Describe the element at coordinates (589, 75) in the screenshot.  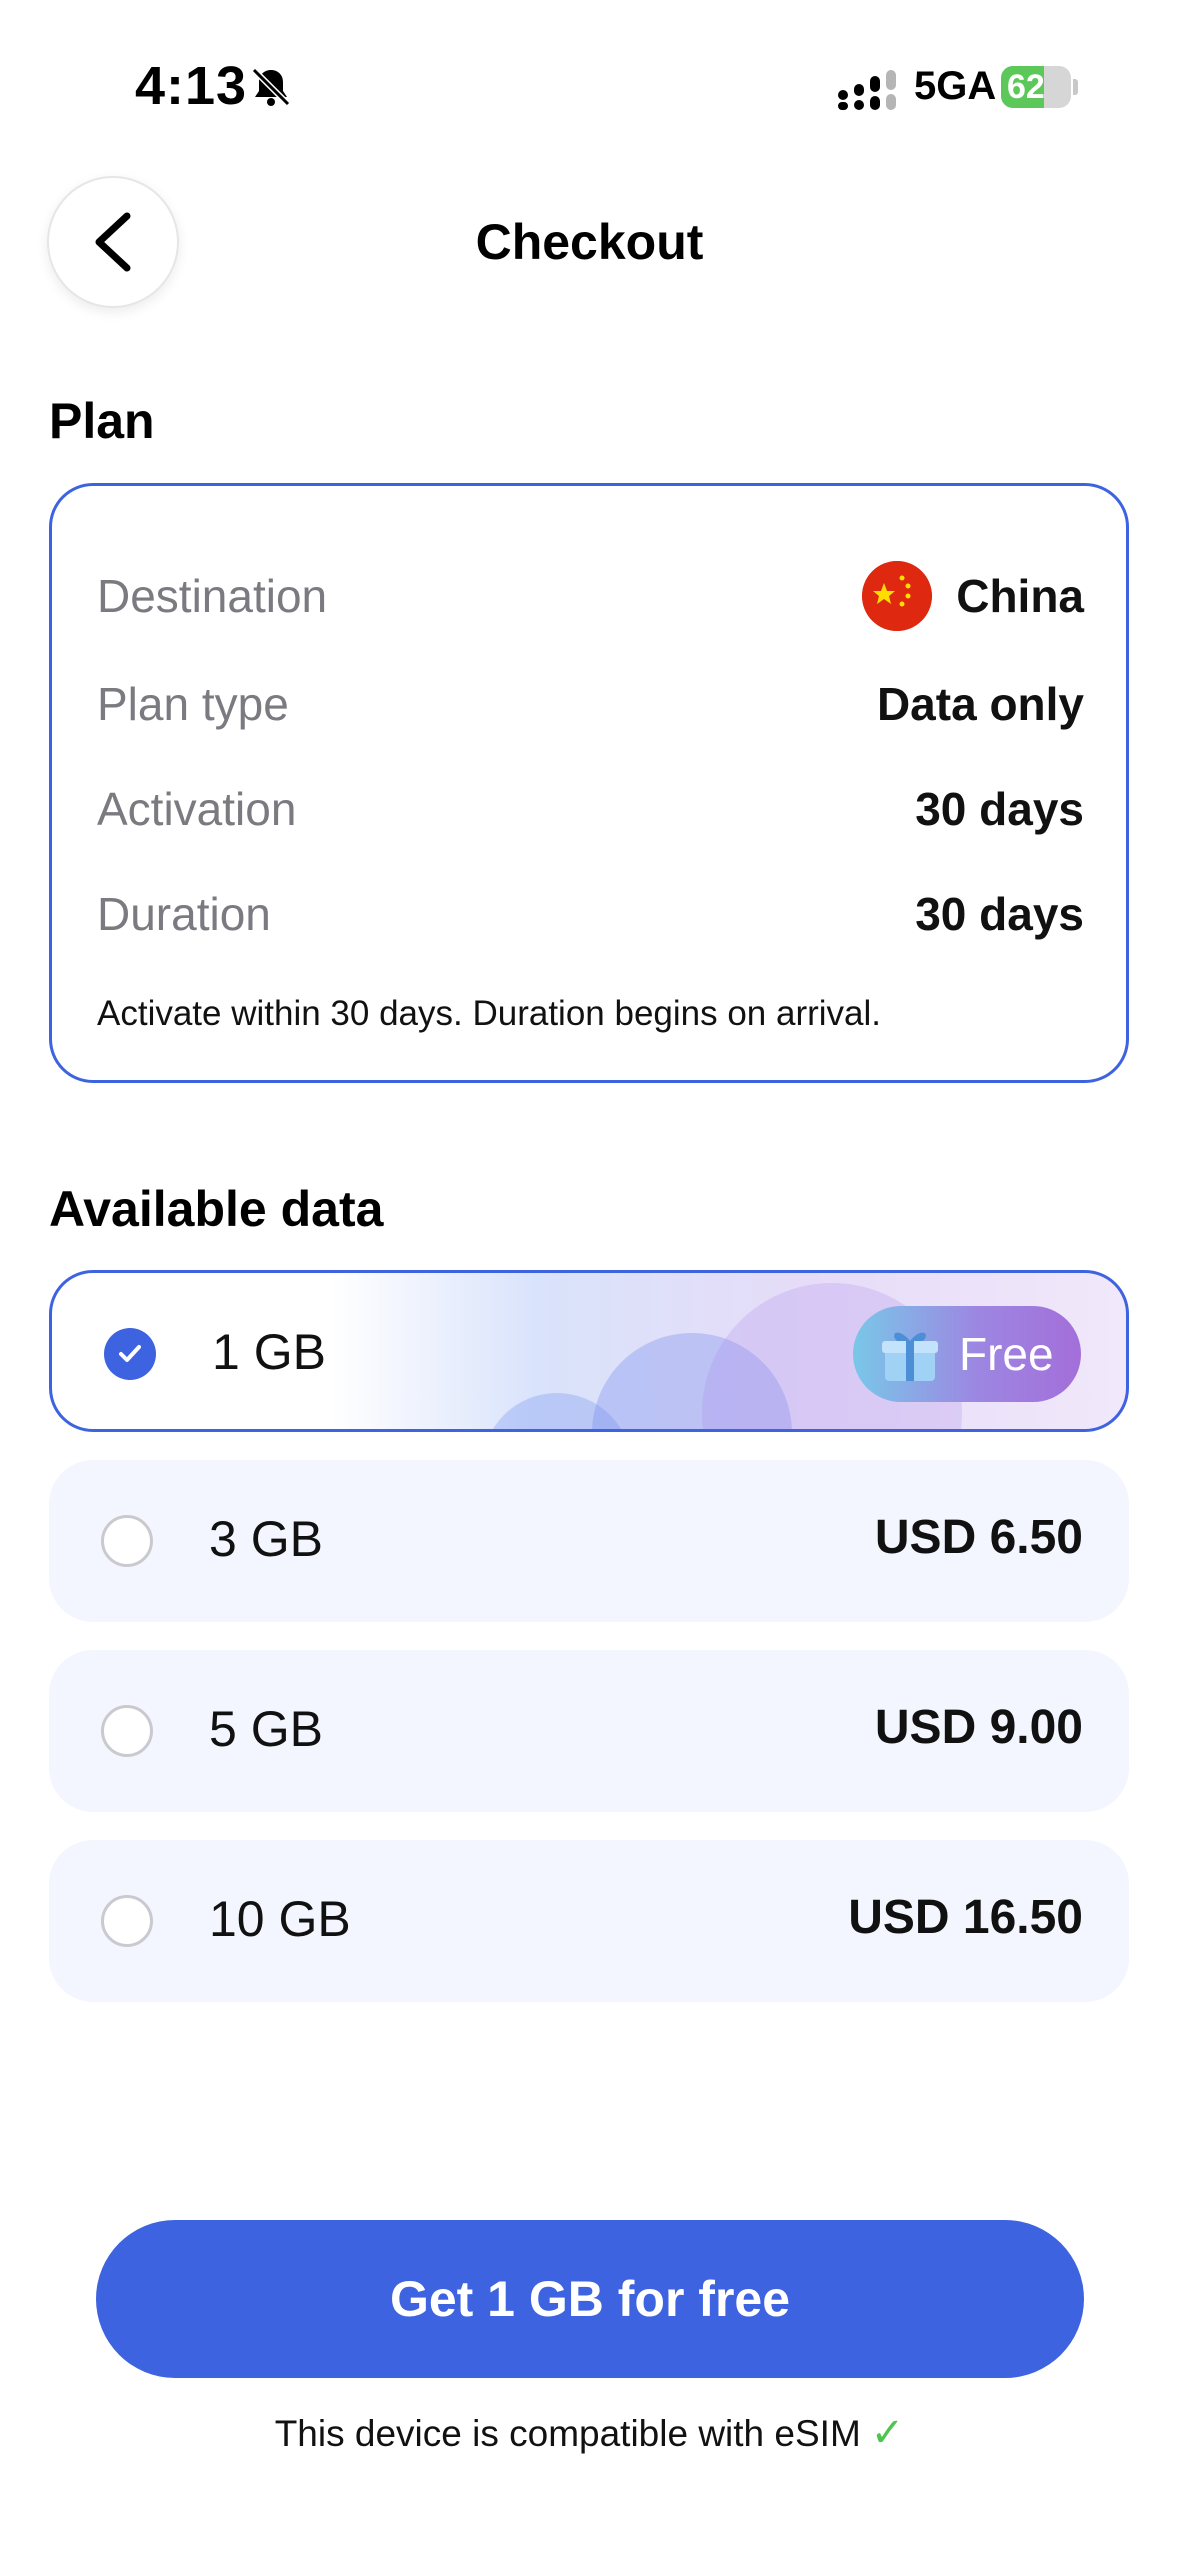
I see `status-bar: 4:13 5GA 62` at that location.